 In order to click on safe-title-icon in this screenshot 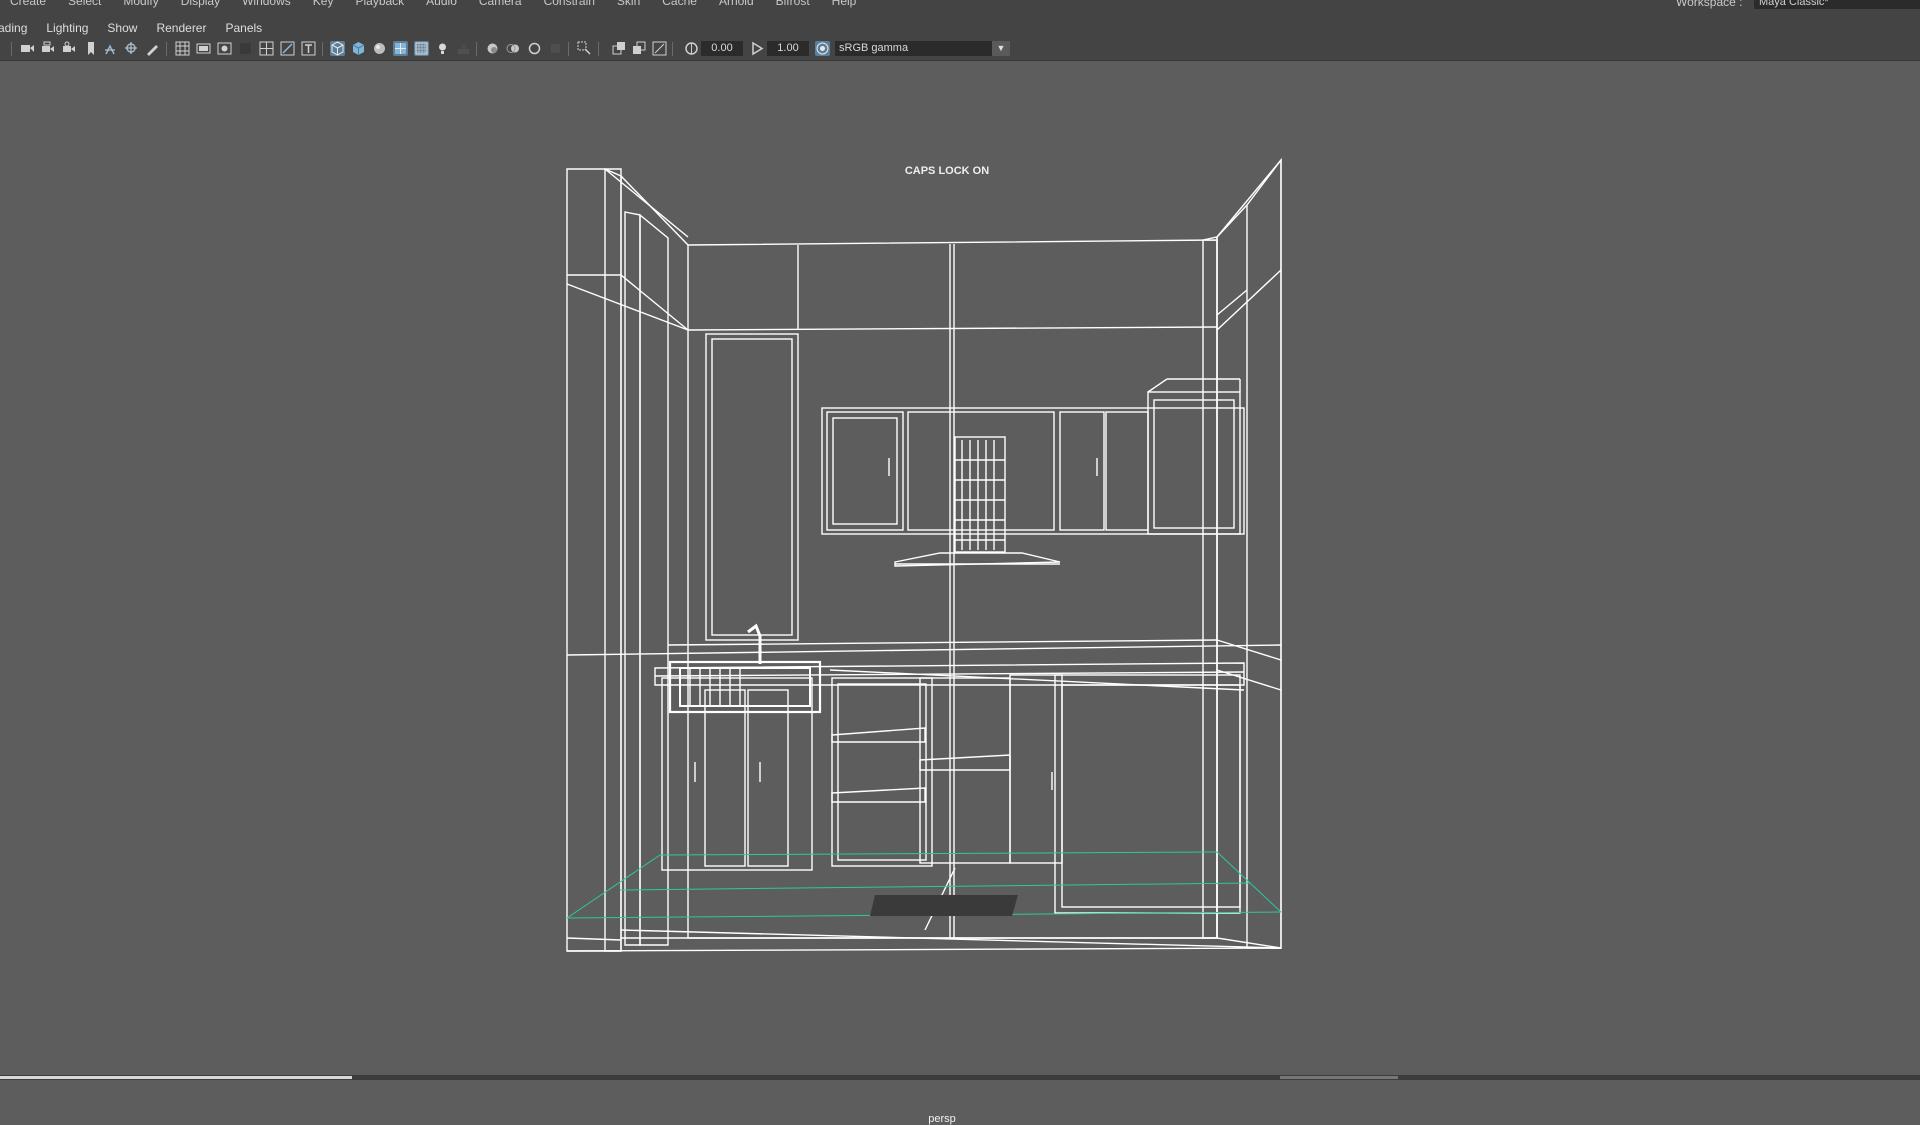, I will do `click(308, 48)`.